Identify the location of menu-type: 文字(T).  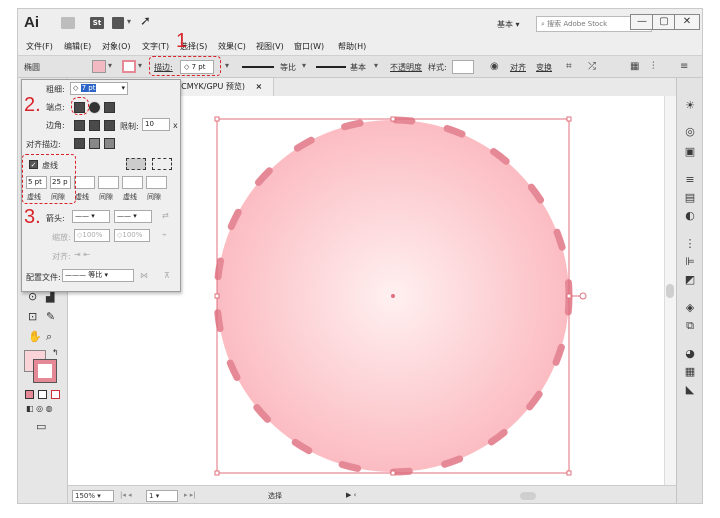
(155, 46).